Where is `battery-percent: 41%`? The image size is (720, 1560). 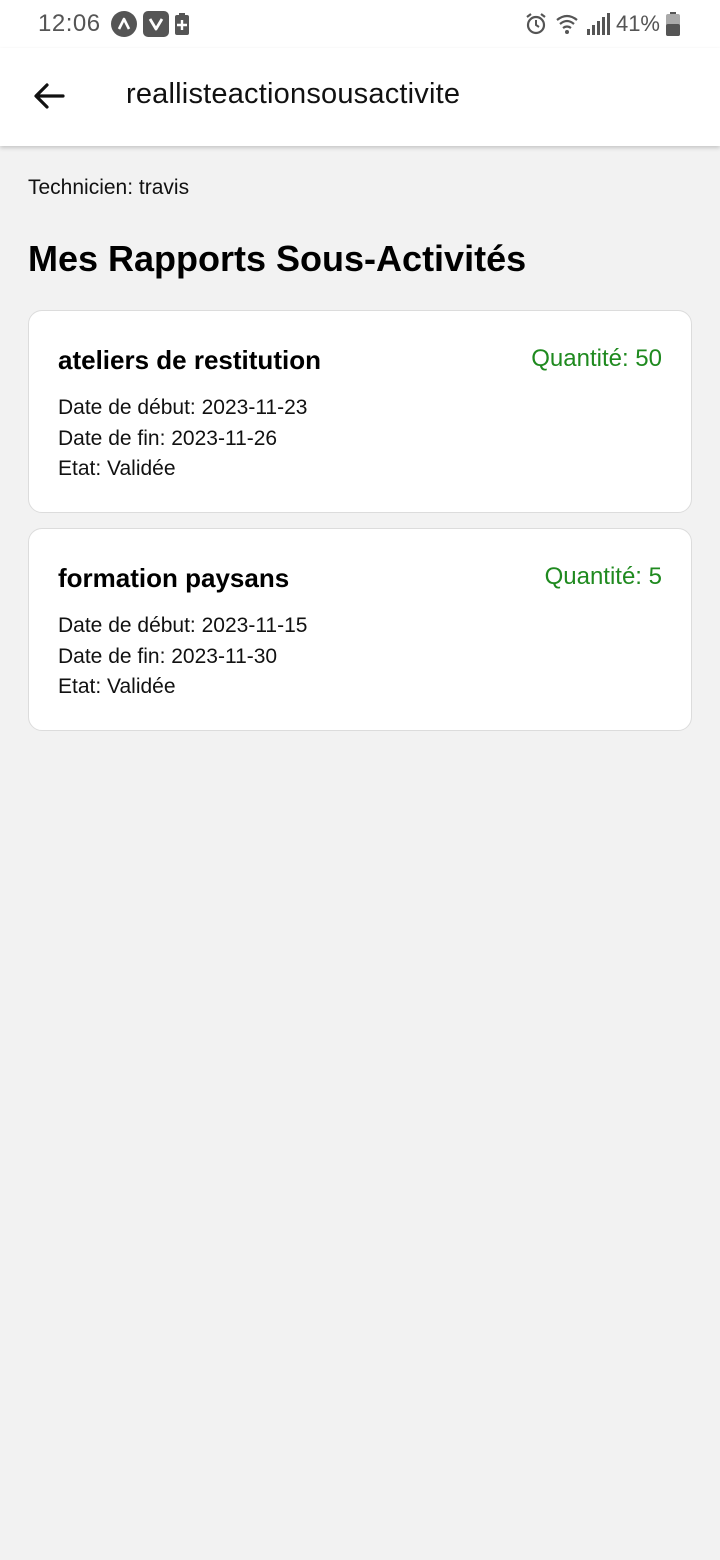
battery-percent: 41% is located at coordinates (637, 23).